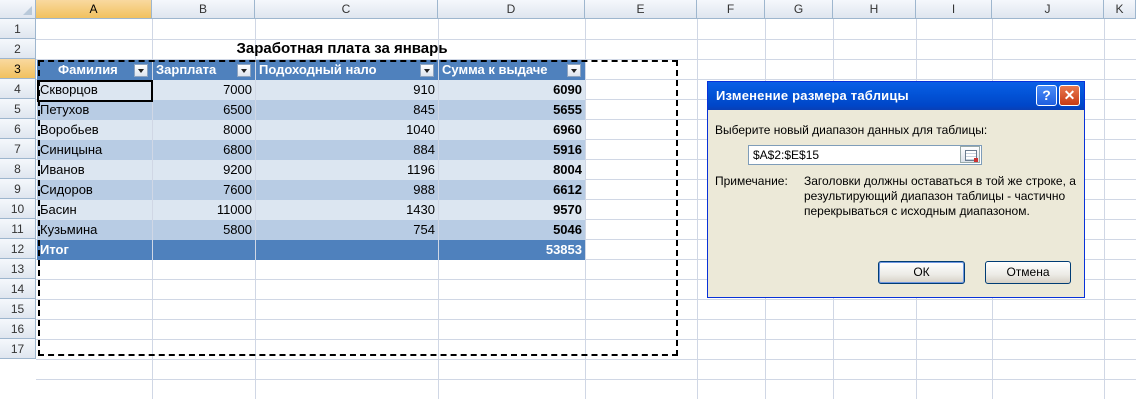 This screenshot has height=399, width=1136. What do you see at coordinates (1069, 95) in the screenshot?
I see `close-button: ✕` at bounding box center [1069, 95].